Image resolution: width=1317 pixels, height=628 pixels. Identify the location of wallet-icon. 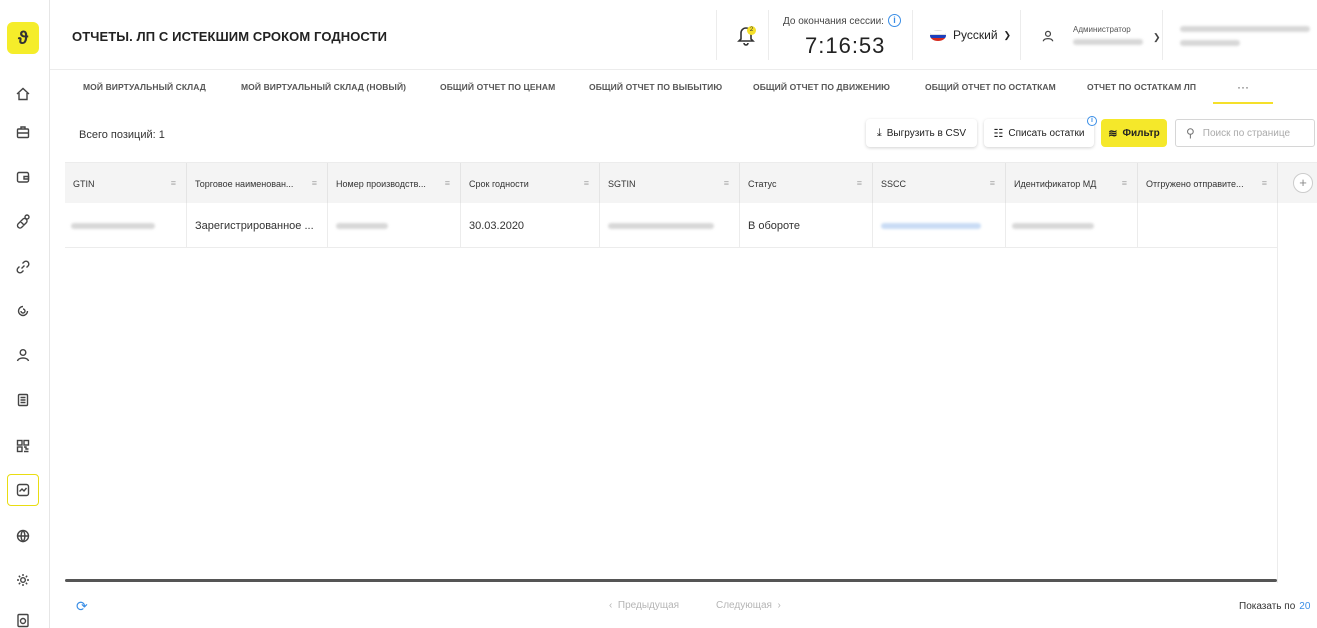
(23, 177).